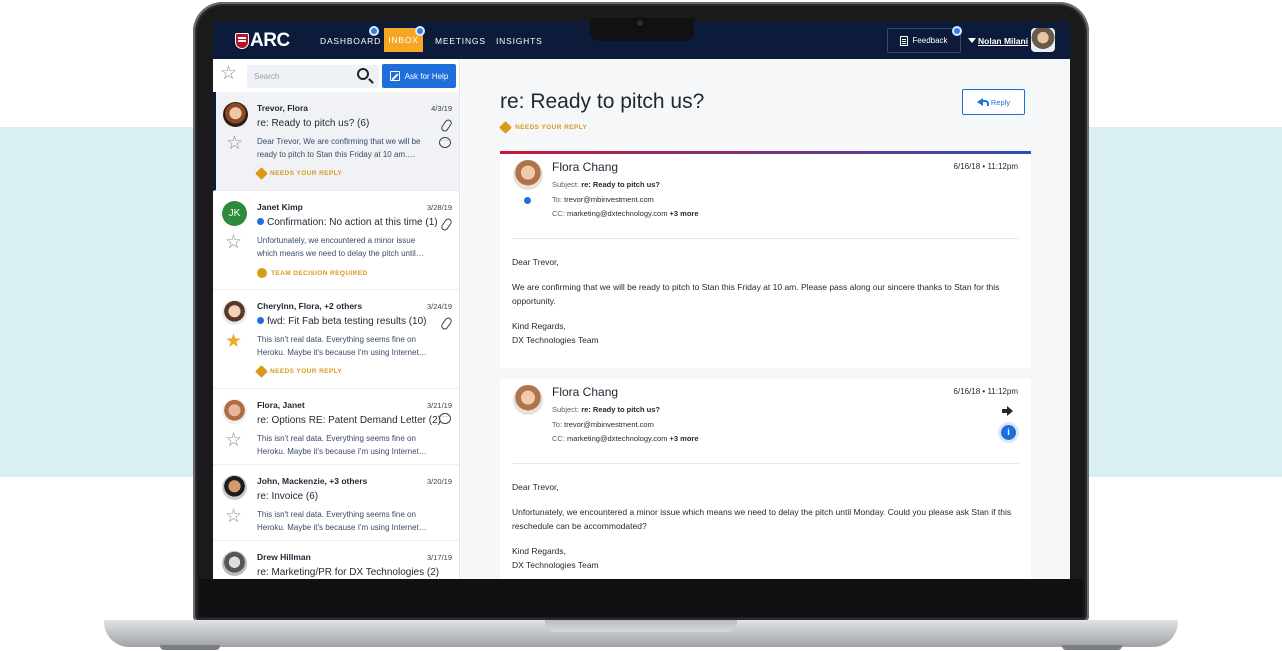 This screenshot has height=651, width=1282. What do you see at coordinates (1092, 647) in the screenshot?
I see `laptop-foot` at bounding box center [1092, 647].